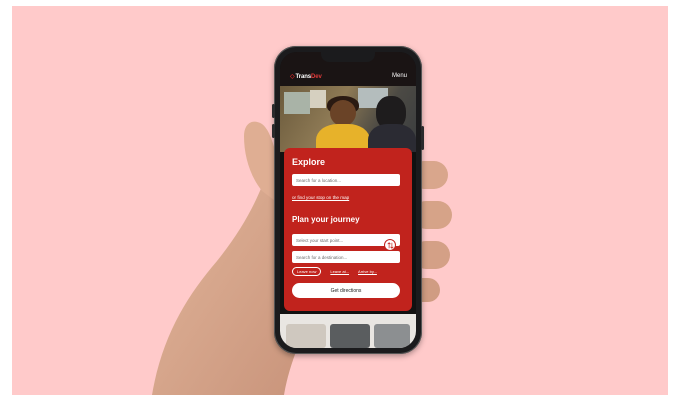 The width and height of the screenshot is (677, 405). Describe the element at coordinates (316, 77) in the screenshot. I see `logo-accent: Dev` at that location.